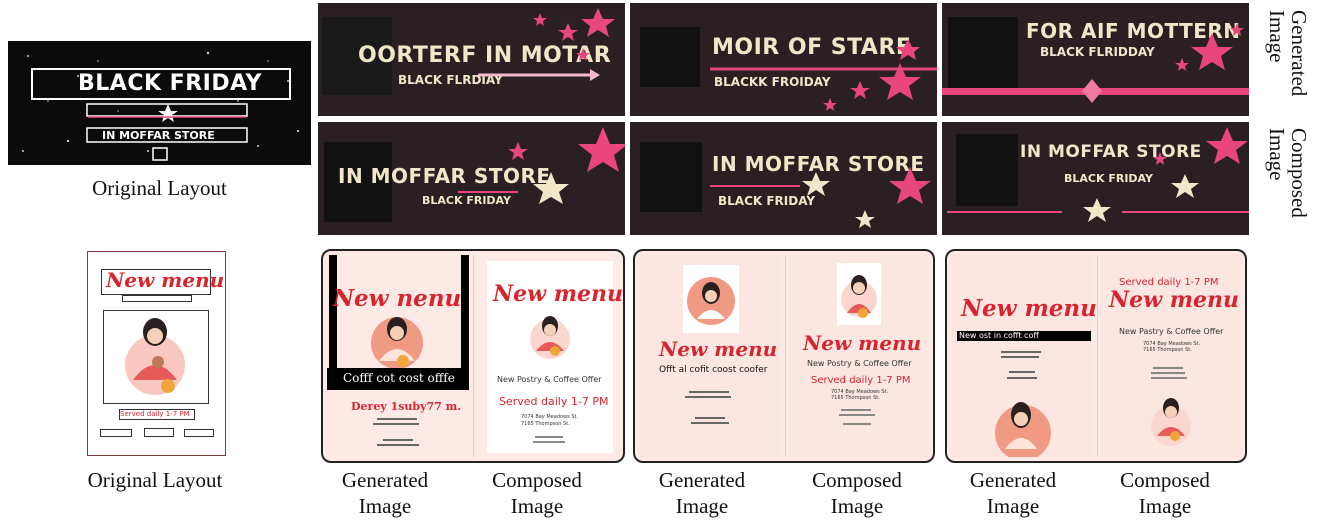  I want to click on caption-original-layout-top: Original Layout, so click(159, 188).